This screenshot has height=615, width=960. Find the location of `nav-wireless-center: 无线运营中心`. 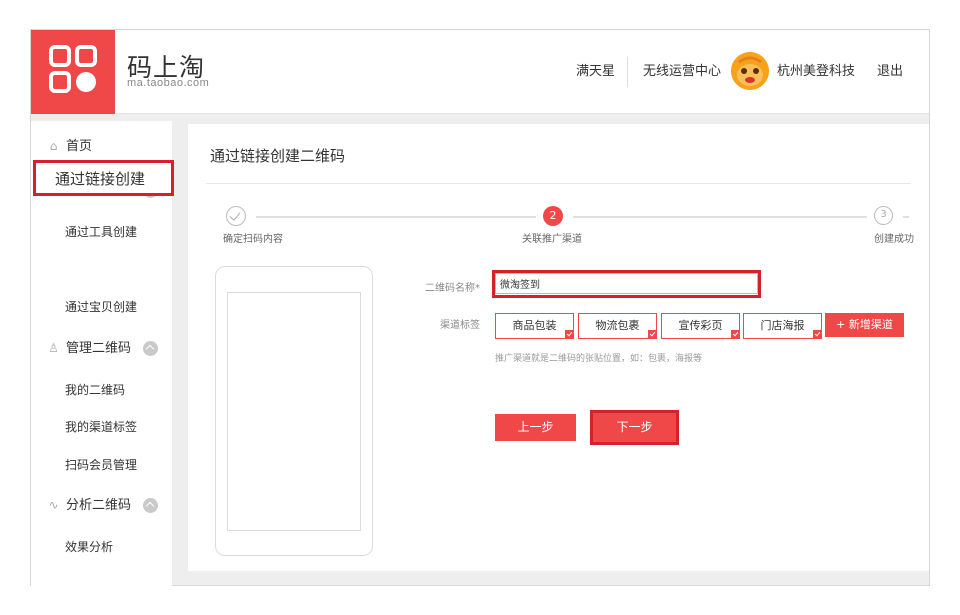

nav-wireless-center: 无线运营中心 is located at coordinates (682, 72).